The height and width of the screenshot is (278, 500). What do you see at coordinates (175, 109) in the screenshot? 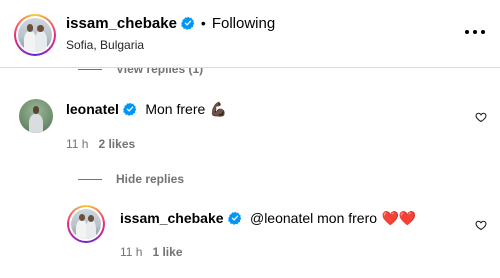
I see `comment-text: Mon frere` at bounding box center [175, 109].